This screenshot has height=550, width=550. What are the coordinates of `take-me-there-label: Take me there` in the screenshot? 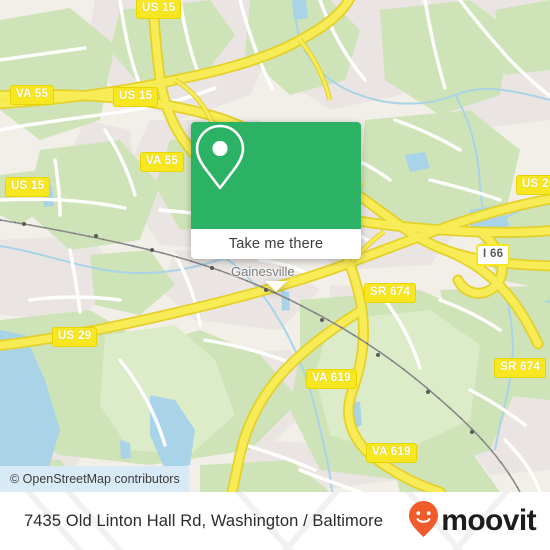 It's located at (276, 244).